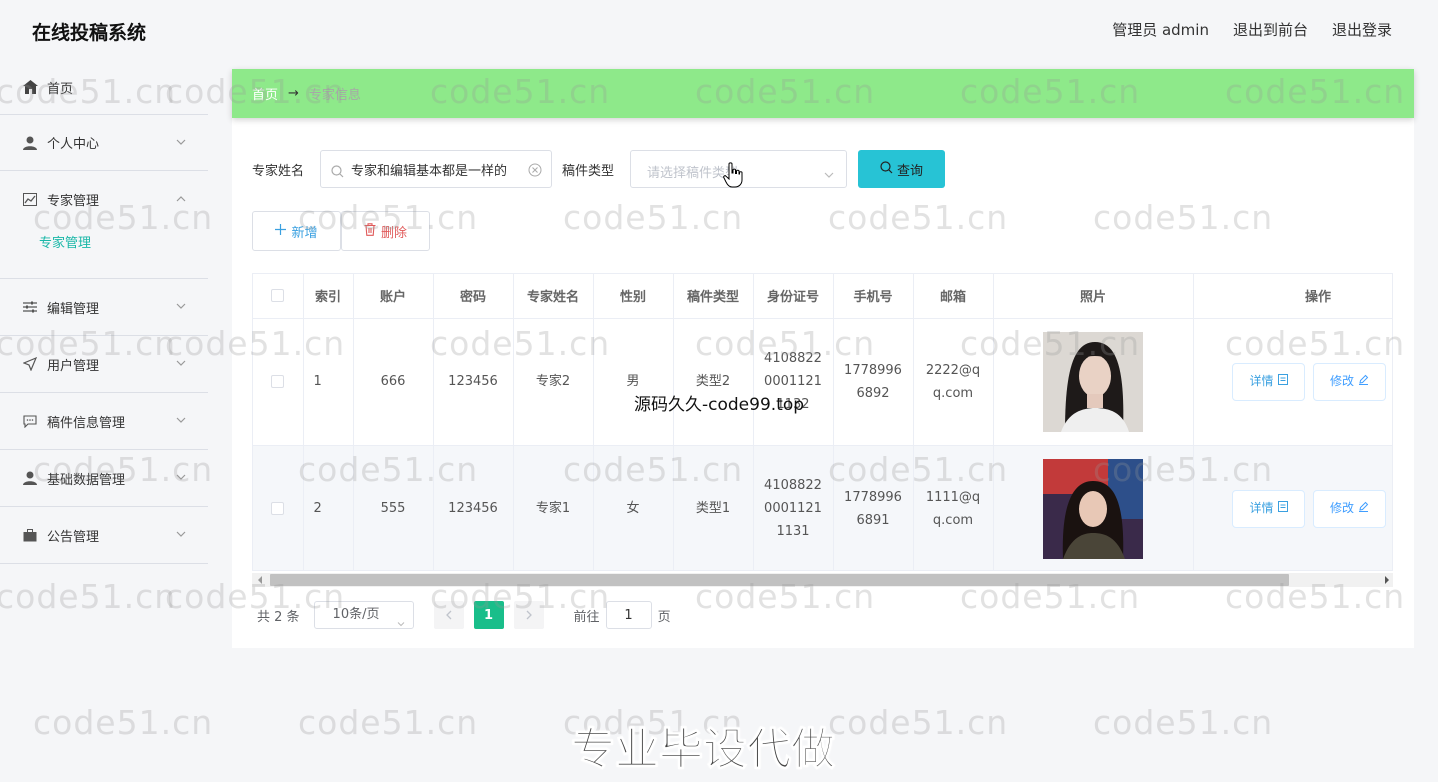 The height and width of the screenshot is (782, 1438). Describe the element at coordinates (1292, 296) in the screenshot. I see `column-header: 操作` at that location.